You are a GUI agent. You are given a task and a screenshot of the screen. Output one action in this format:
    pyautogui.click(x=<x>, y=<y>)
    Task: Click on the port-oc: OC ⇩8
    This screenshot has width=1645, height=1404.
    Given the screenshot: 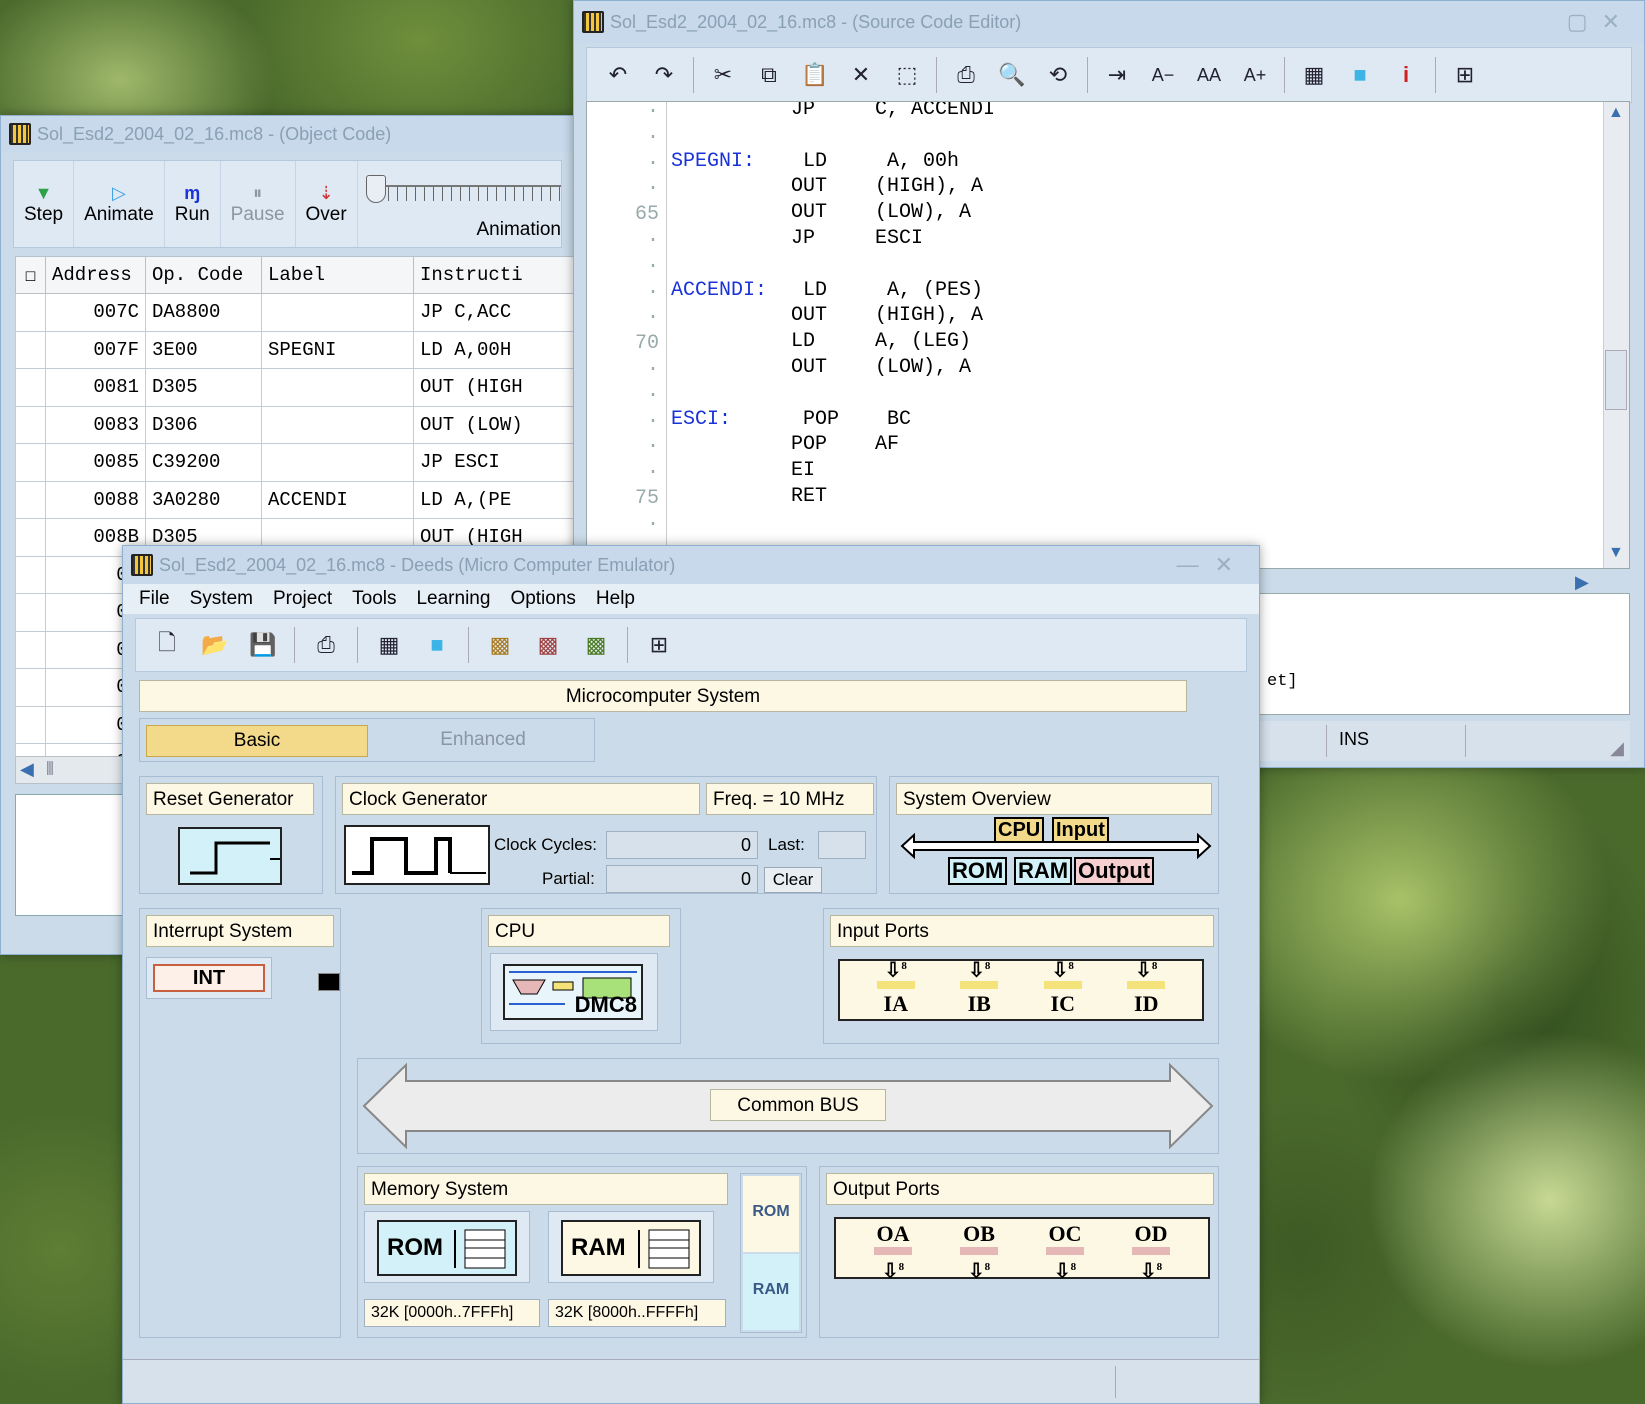 What is the action you would take?
    pyautogui.click(x=1065, y=1251)
    